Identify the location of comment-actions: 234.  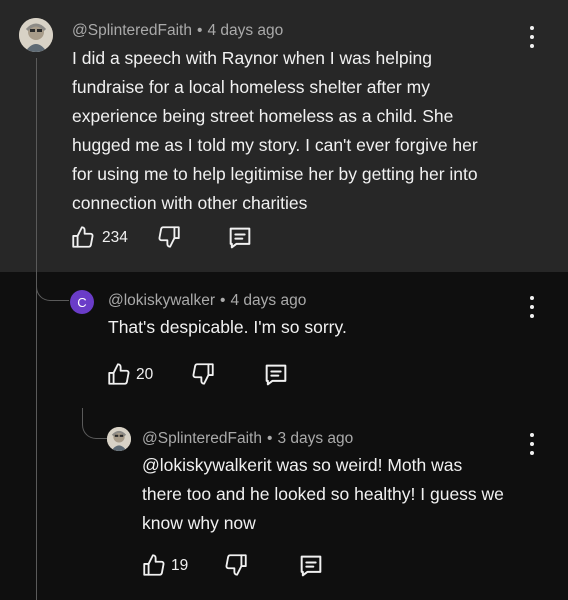
(170, 238).